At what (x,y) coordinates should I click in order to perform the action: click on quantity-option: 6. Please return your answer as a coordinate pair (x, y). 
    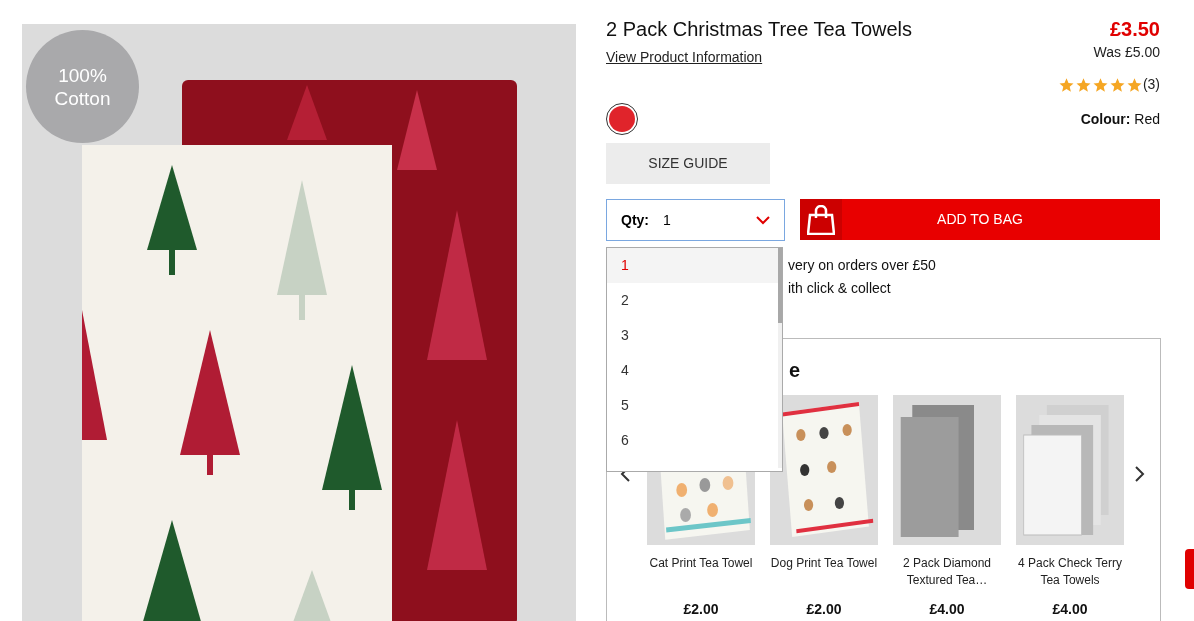
    Looking at the image, I should click on (692, 440).